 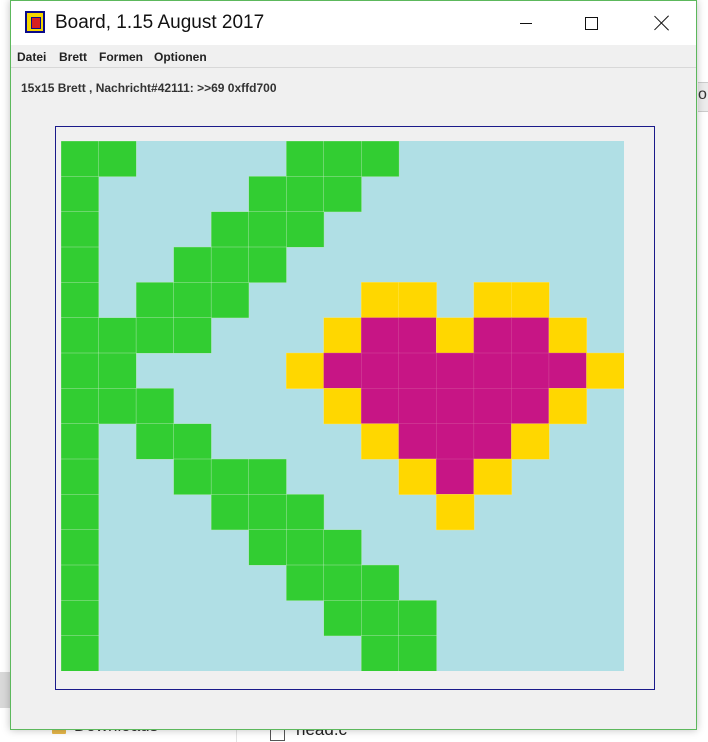 What do you see at coordinates (662, 23) in the screenshot?
I see `close-button` at bounding box center [662, 23].